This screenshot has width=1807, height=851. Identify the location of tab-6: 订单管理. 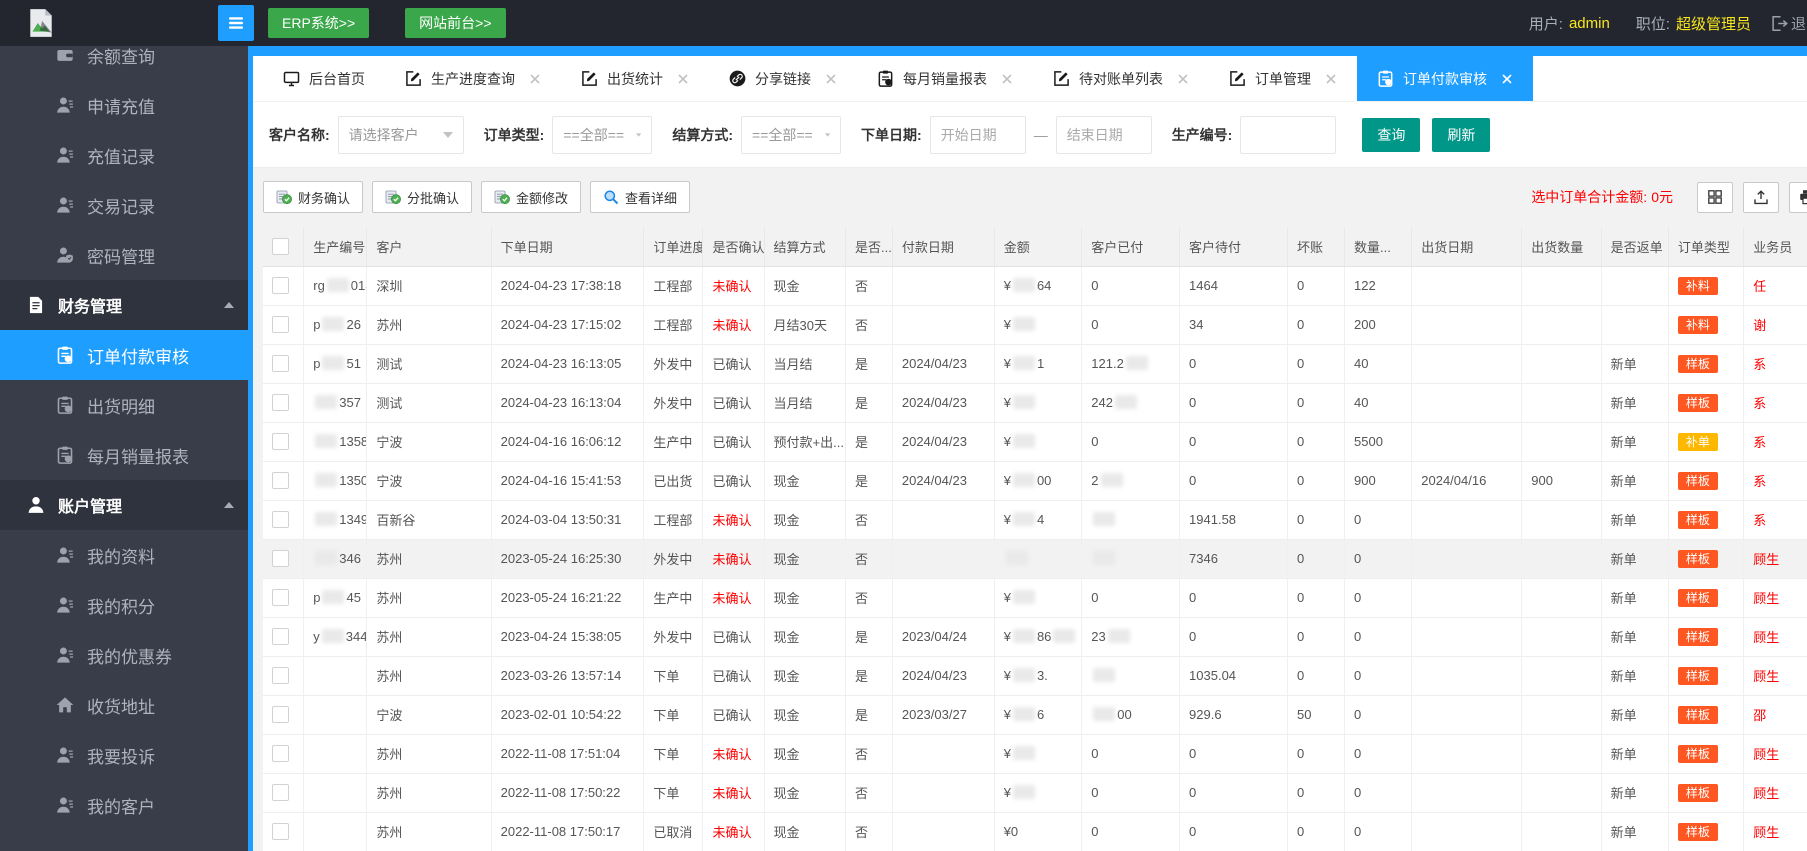
(1283, 78).